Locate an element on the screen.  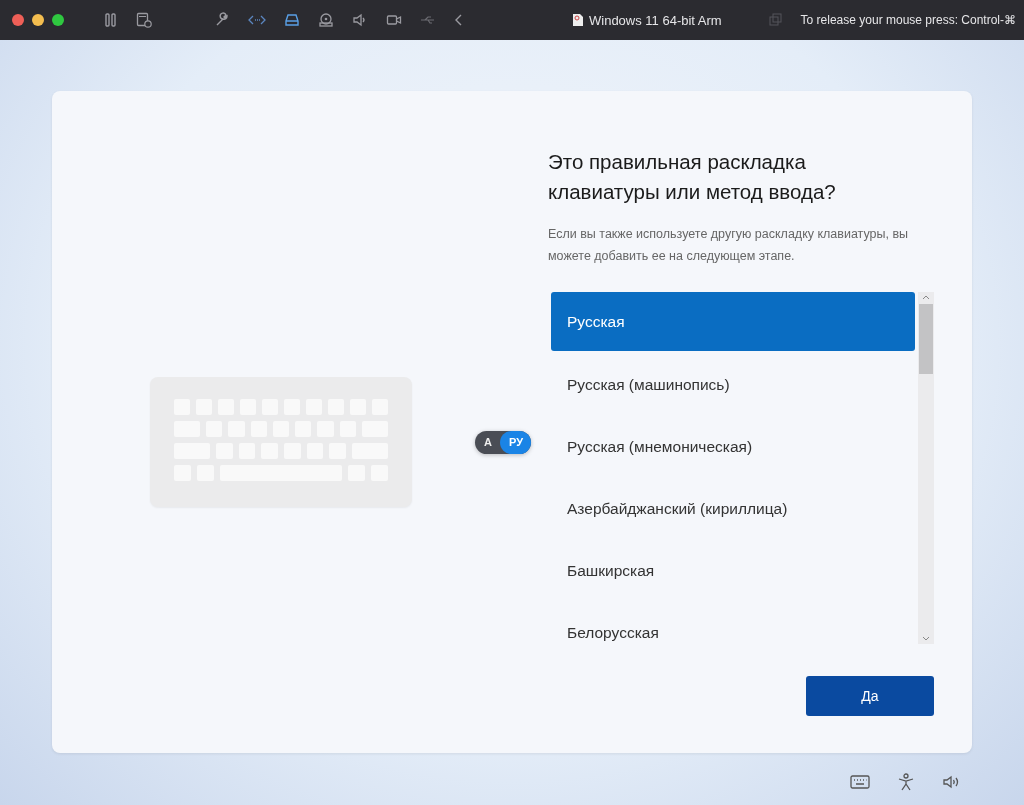
keyboard-icon is located at coordinates (860, 782).